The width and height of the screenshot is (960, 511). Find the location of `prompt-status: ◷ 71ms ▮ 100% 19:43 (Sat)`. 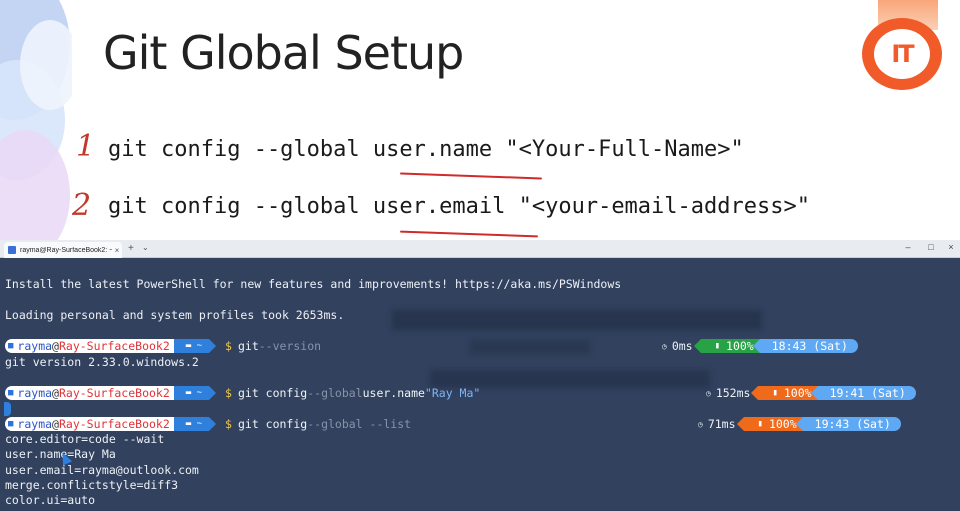

prompt-status: ◷ 71ms ▮ 100% 19:43 (Sat) is located at coordinates (799, 424).